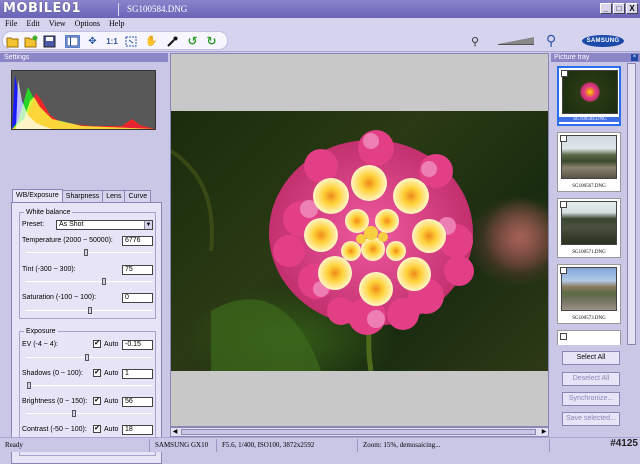 This screenshot has width=640, height=464. I want to click on saturation-field: 0, so click(137, 298).